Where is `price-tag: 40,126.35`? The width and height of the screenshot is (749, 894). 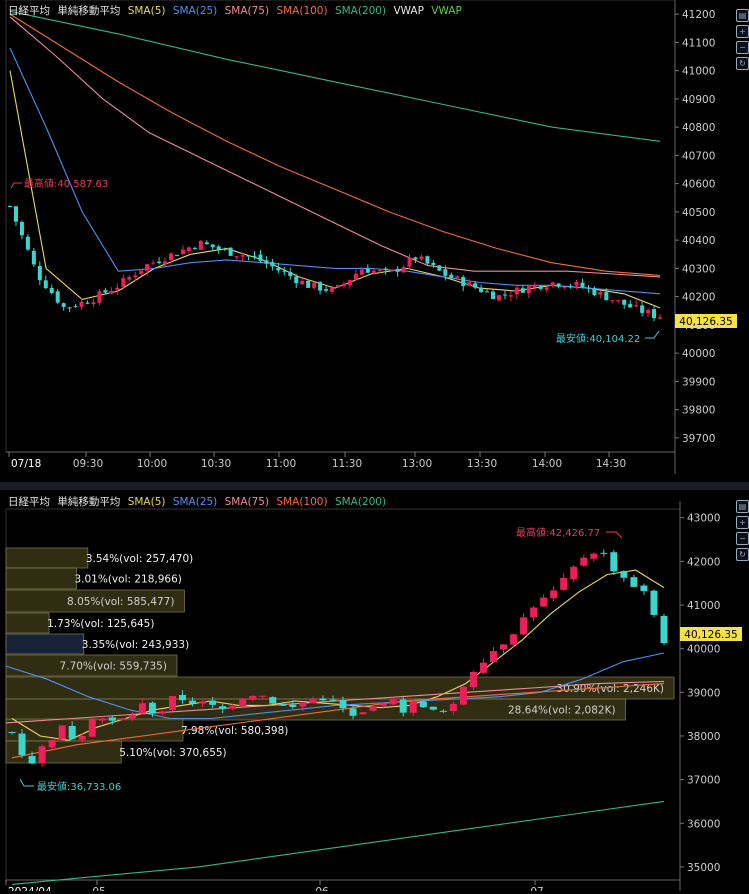 price-tag: 40,126.35 is located at coordinates (705, 322).